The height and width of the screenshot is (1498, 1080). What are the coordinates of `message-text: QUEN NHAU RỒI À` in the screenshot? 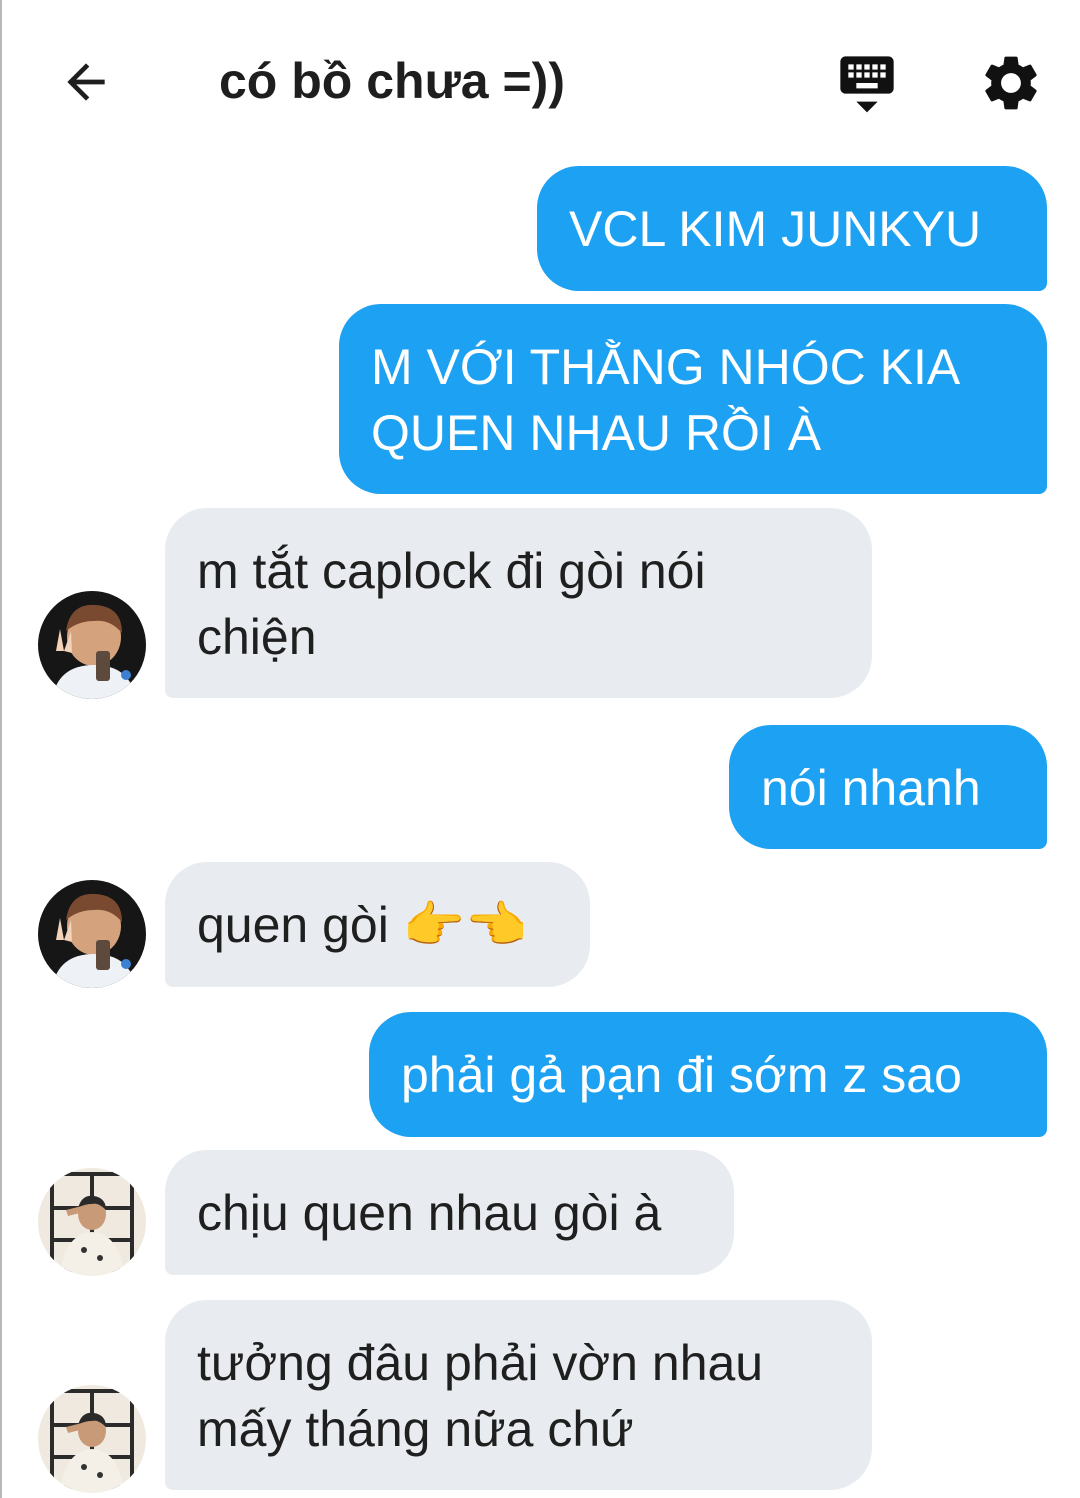 It's located at (596, 433).